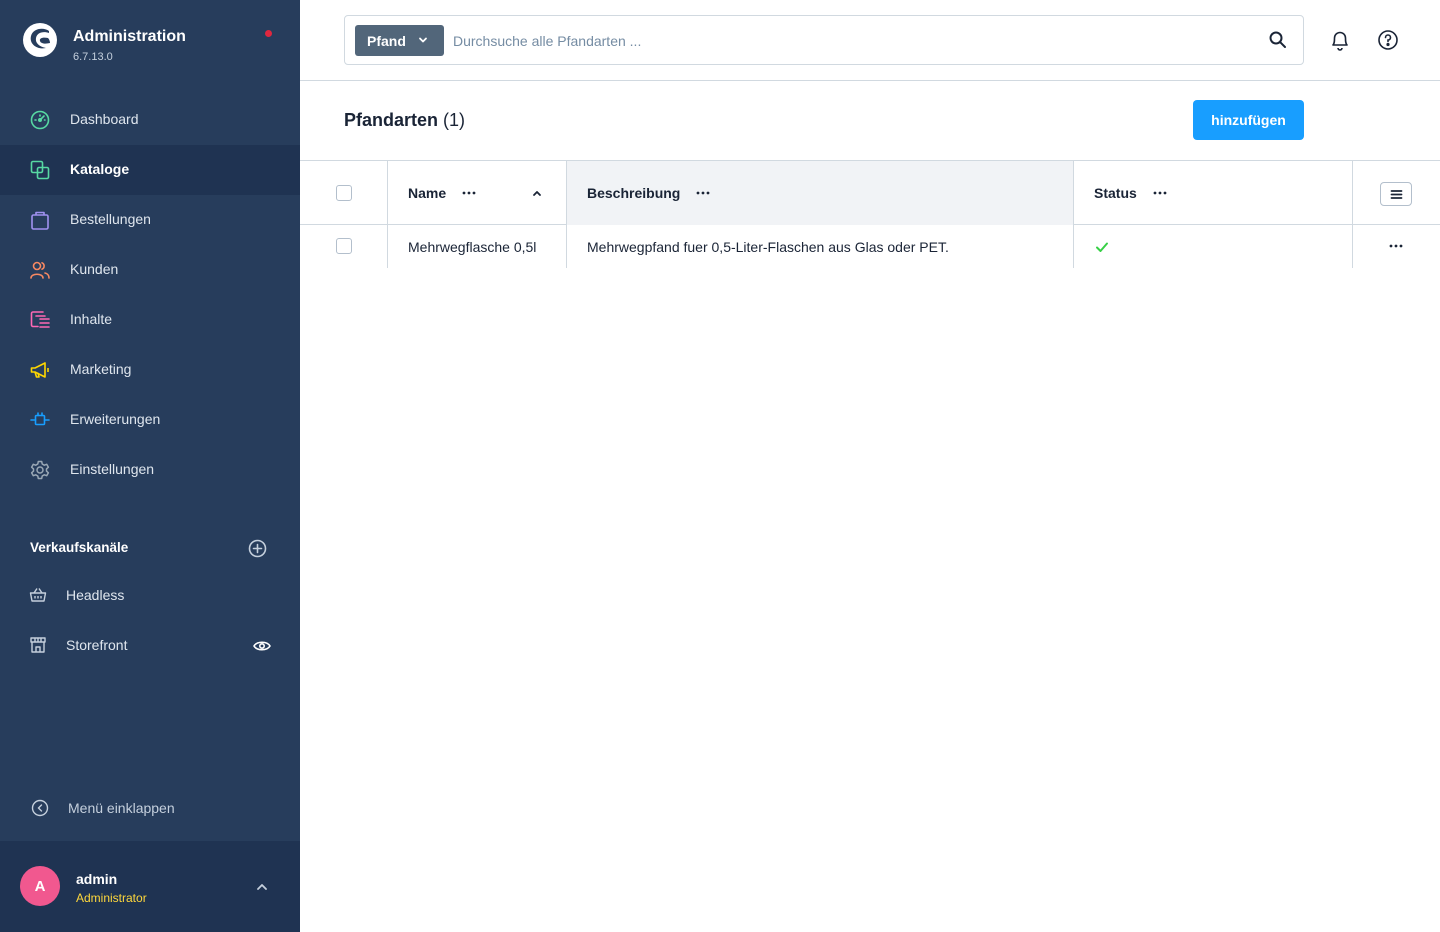 This screenshot has width=1440, height=932. Describe the element at coordinates (38, 595) in the screenshot. I see `basket-icon` at that location.